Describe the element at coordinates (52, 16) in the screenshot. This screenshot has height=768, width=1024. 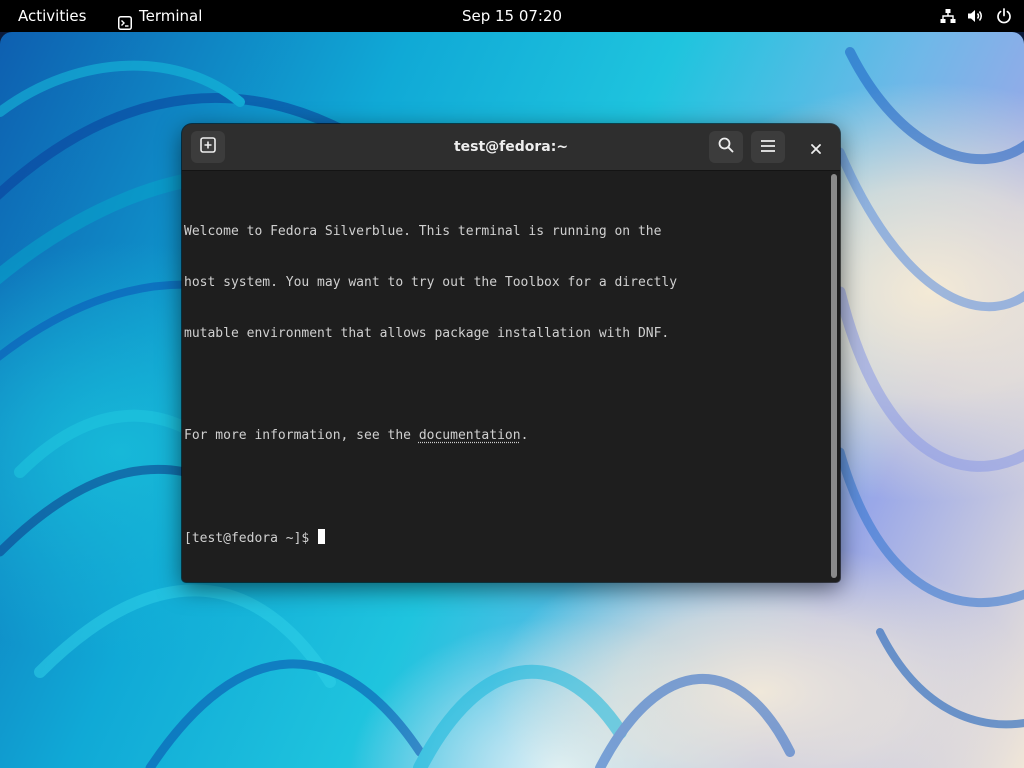
I see `activities-button: Activities` at that location.